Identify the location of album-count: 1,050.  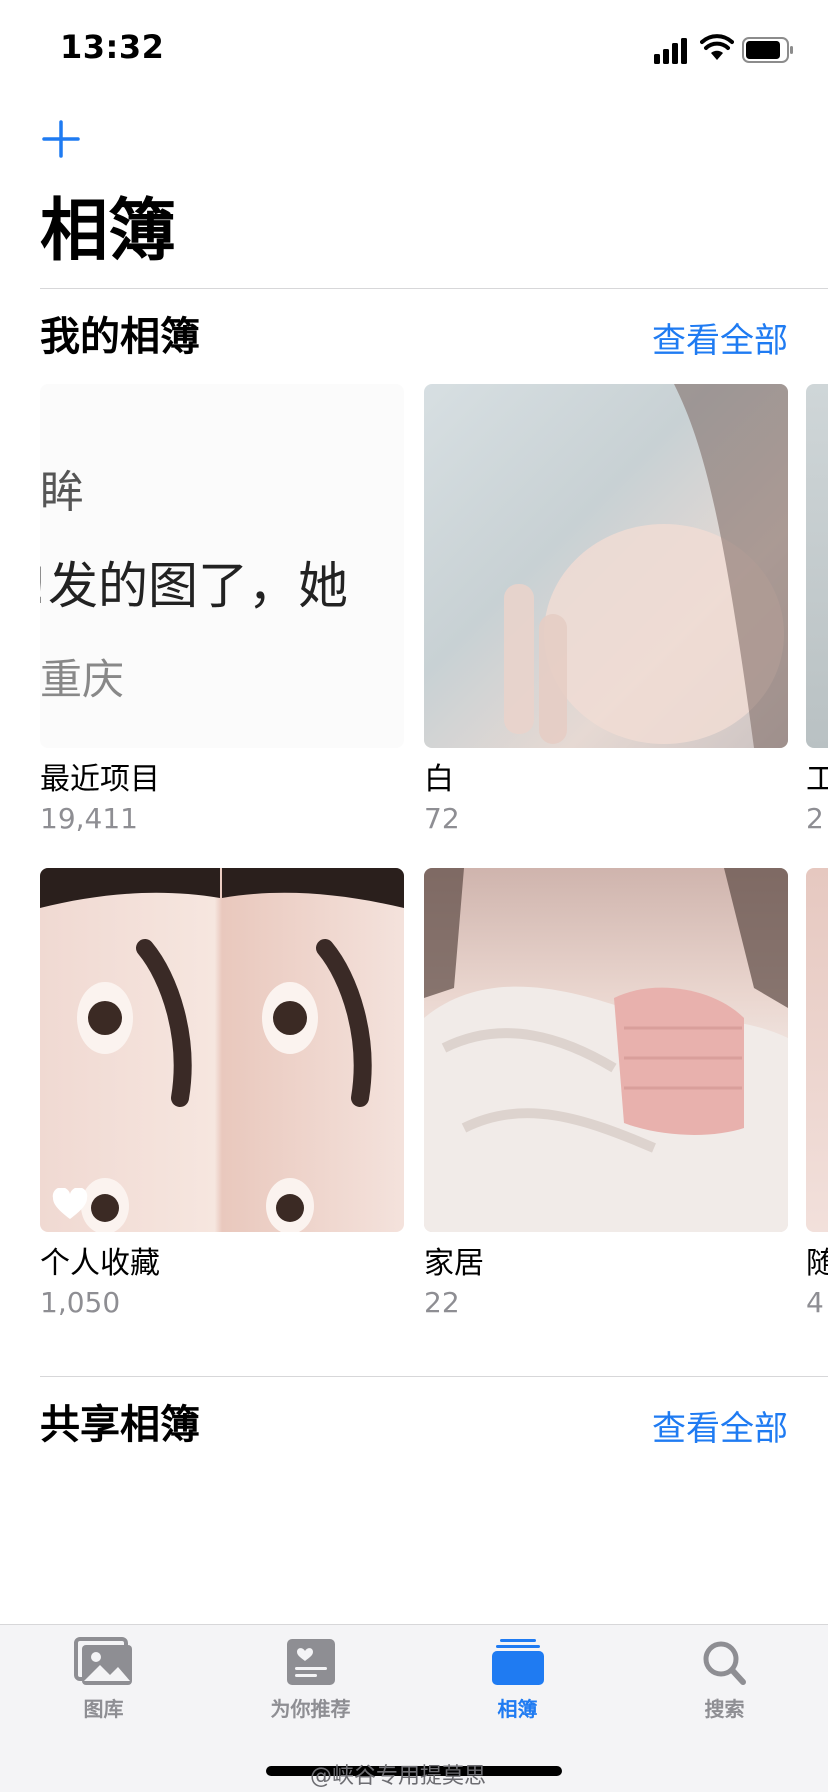
(80, 1302).